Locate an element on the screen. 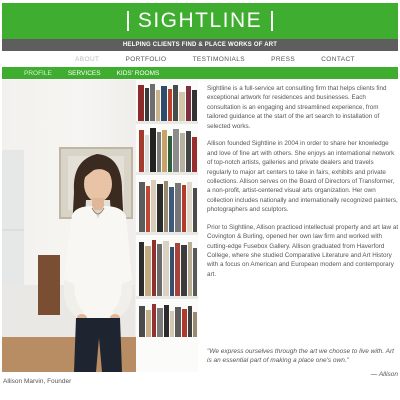 The image size is (400, 400). header-banner: SIGHTLINE is located at coordinates (200, 21).